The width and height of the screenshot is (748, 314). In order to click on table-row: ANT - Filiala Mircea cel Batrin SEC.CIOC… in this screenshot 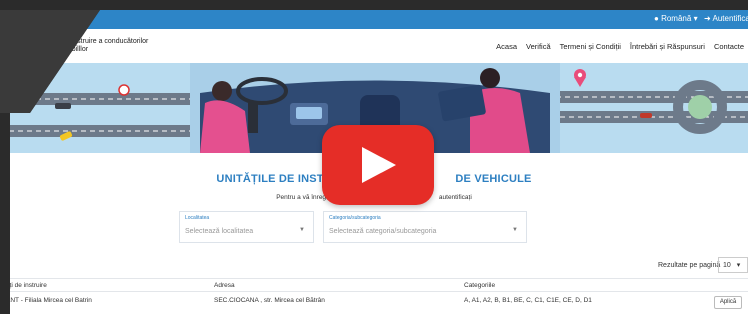, I will do `click(374, 302)`.